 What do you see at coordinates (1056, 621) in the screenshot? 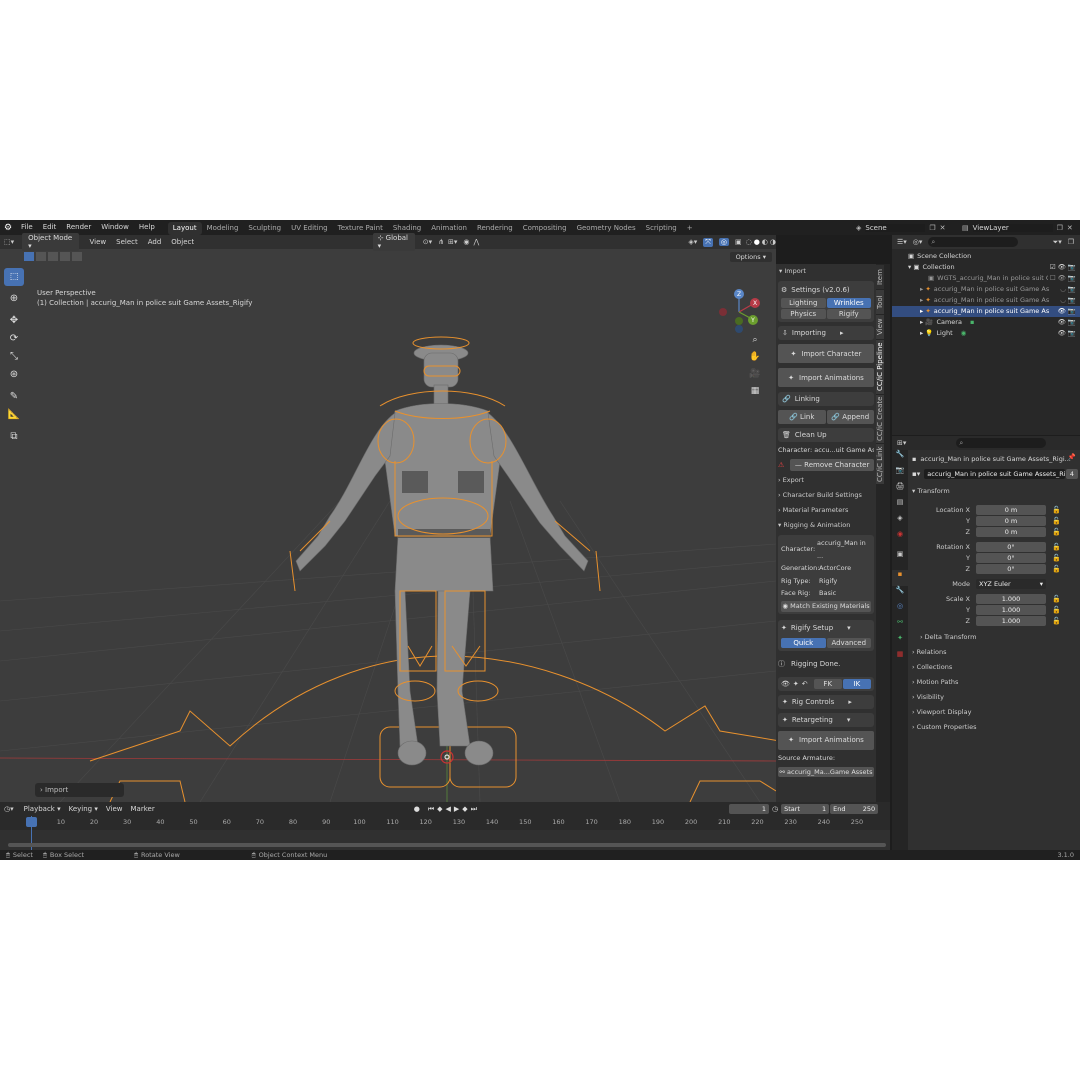
I see `lock-scale-z-icon: 🔓` at bounding box center [1056, 621].